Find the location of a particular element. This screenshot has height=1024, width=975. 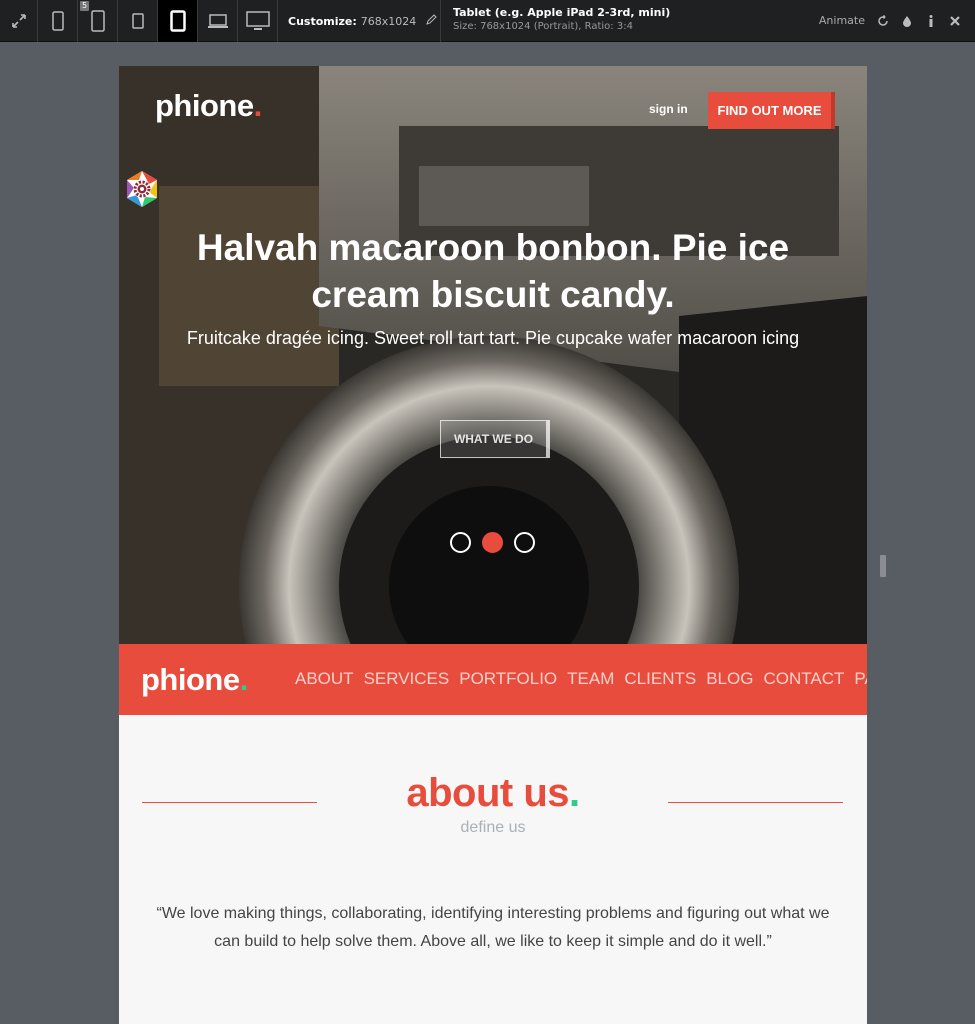

close-icon is located at coordinates (955, 21).